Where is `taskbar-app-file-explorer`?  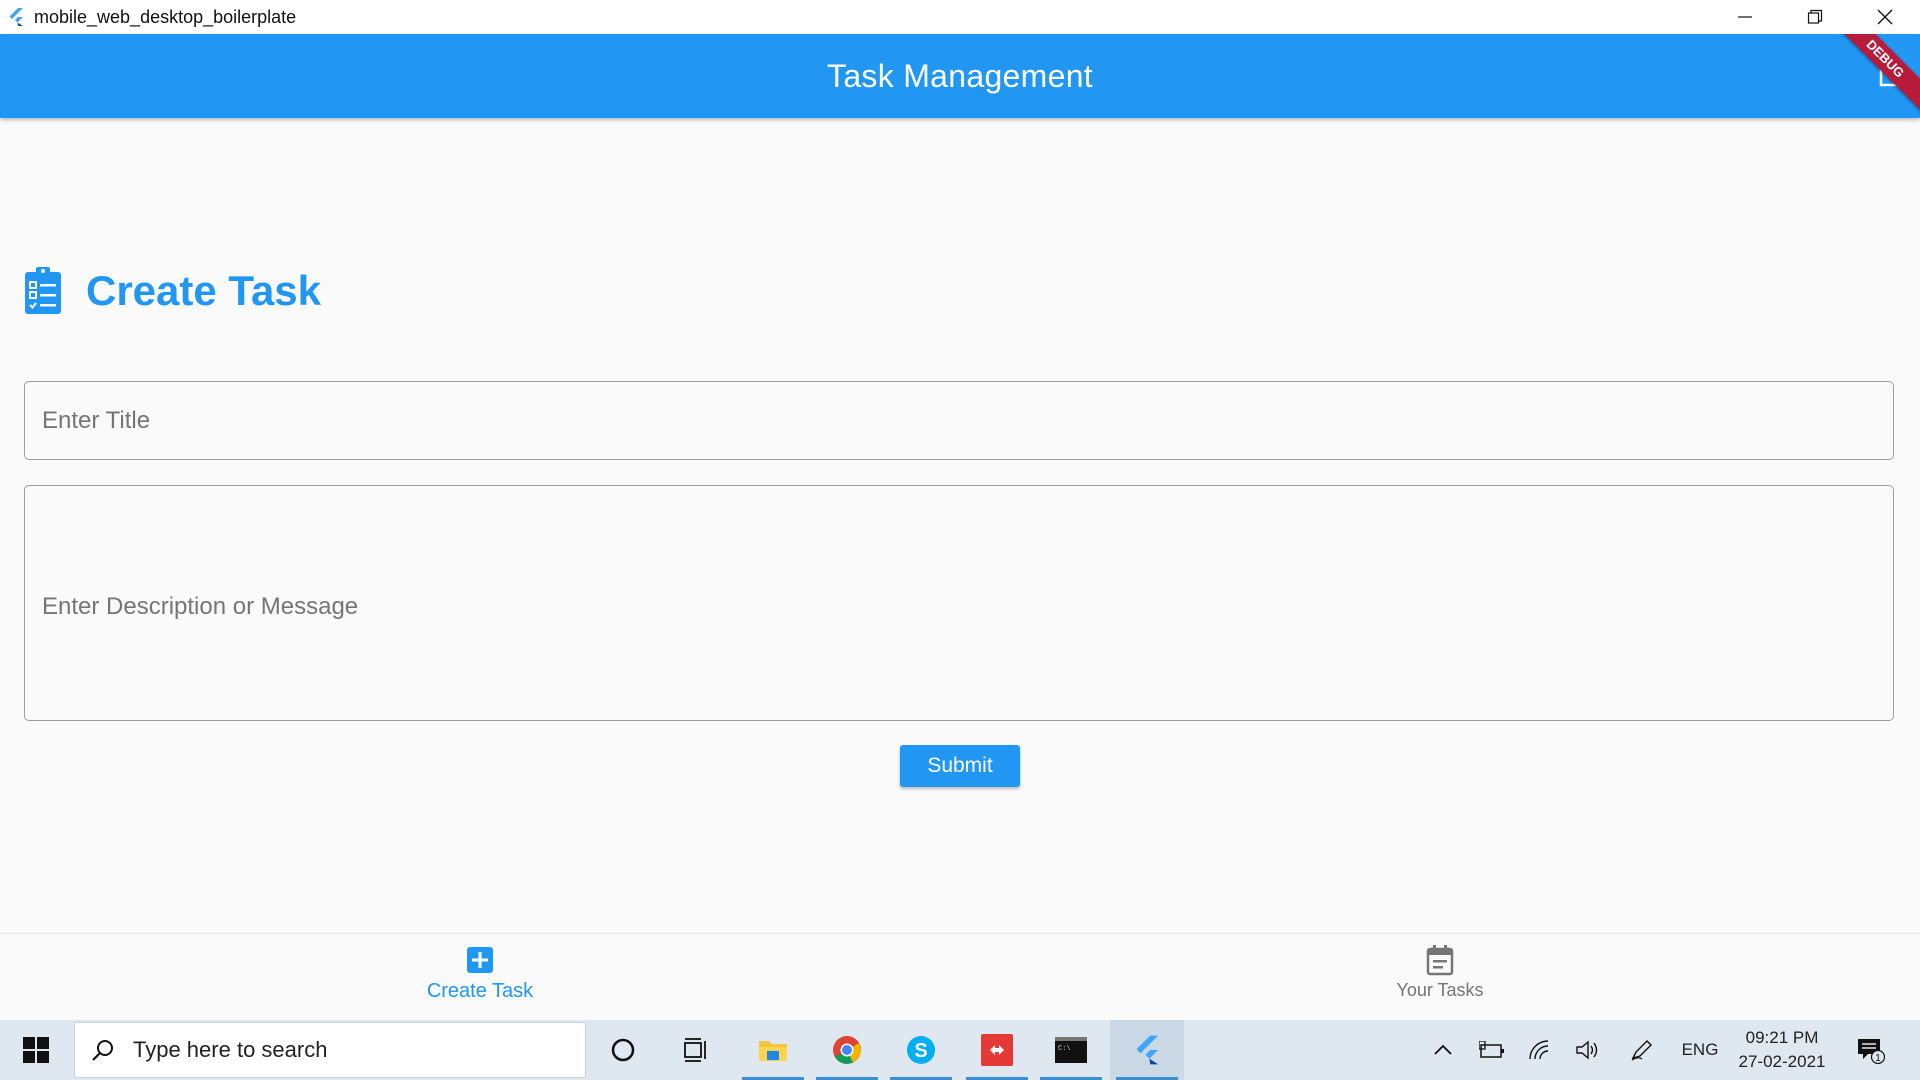 taskbar-app-file-explorer is located at coordinates (773, 1050).